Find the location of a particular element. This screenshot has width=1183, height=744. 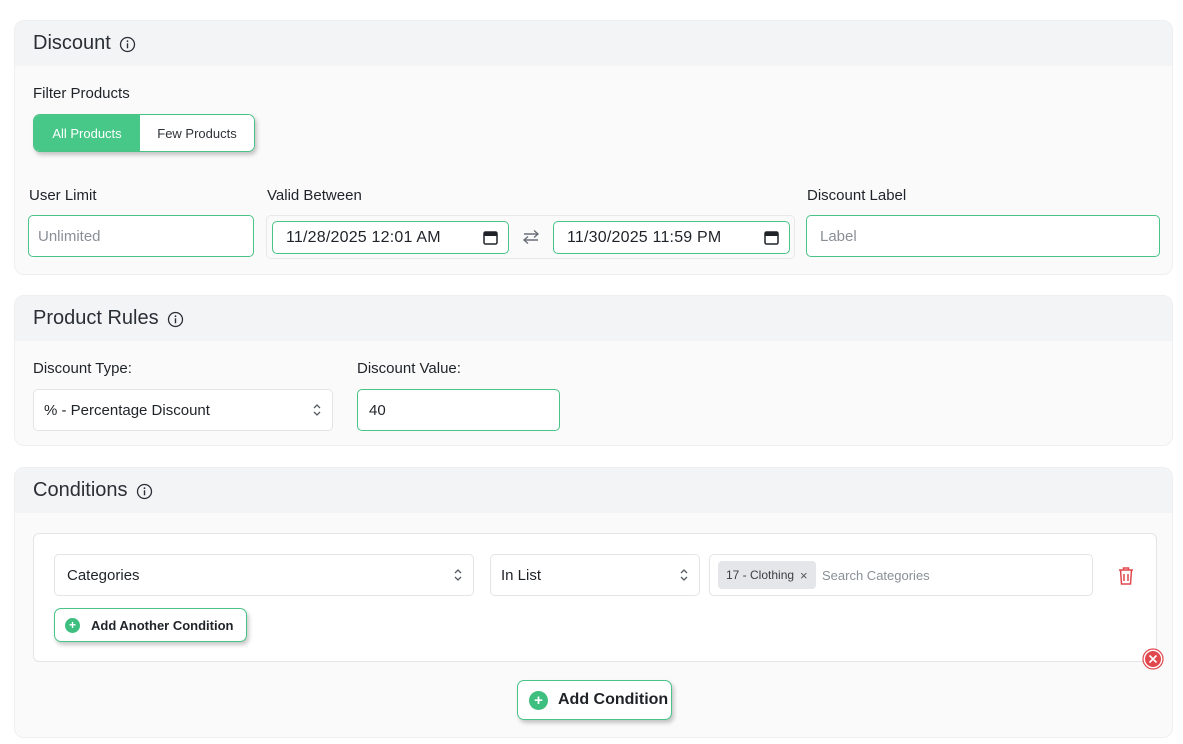

conditions-header: Conditions is located at coordinates (593, 490).